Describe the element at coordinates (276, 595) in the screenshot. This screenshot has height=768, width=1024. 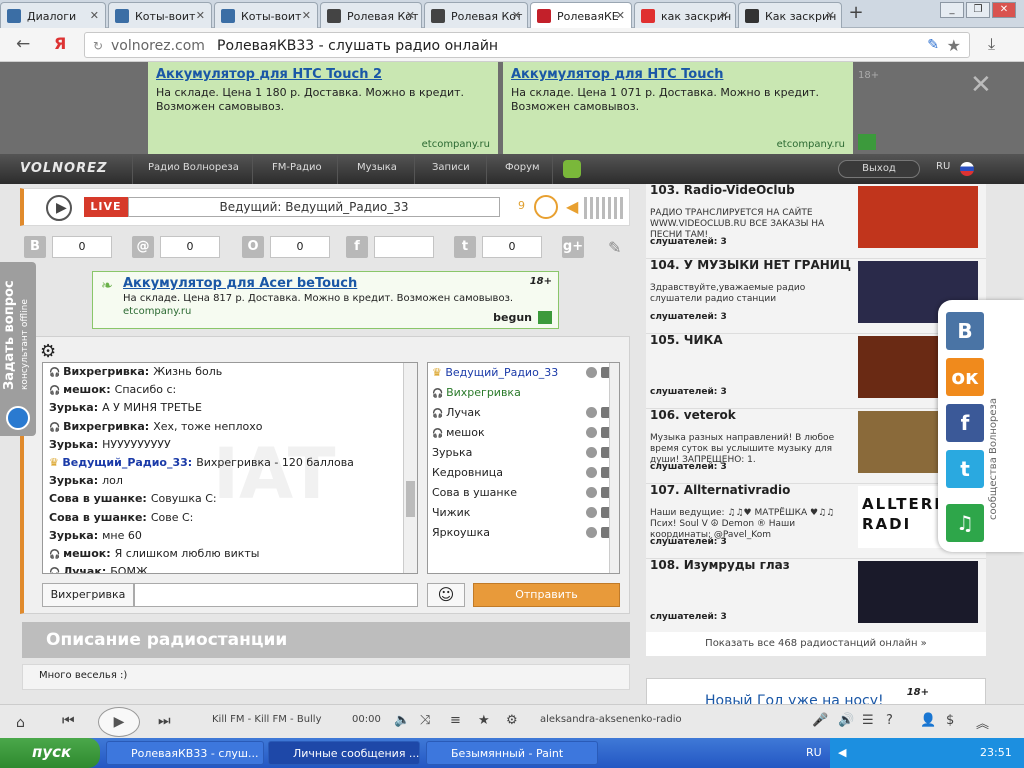
I see `chat-message-input` at that location.